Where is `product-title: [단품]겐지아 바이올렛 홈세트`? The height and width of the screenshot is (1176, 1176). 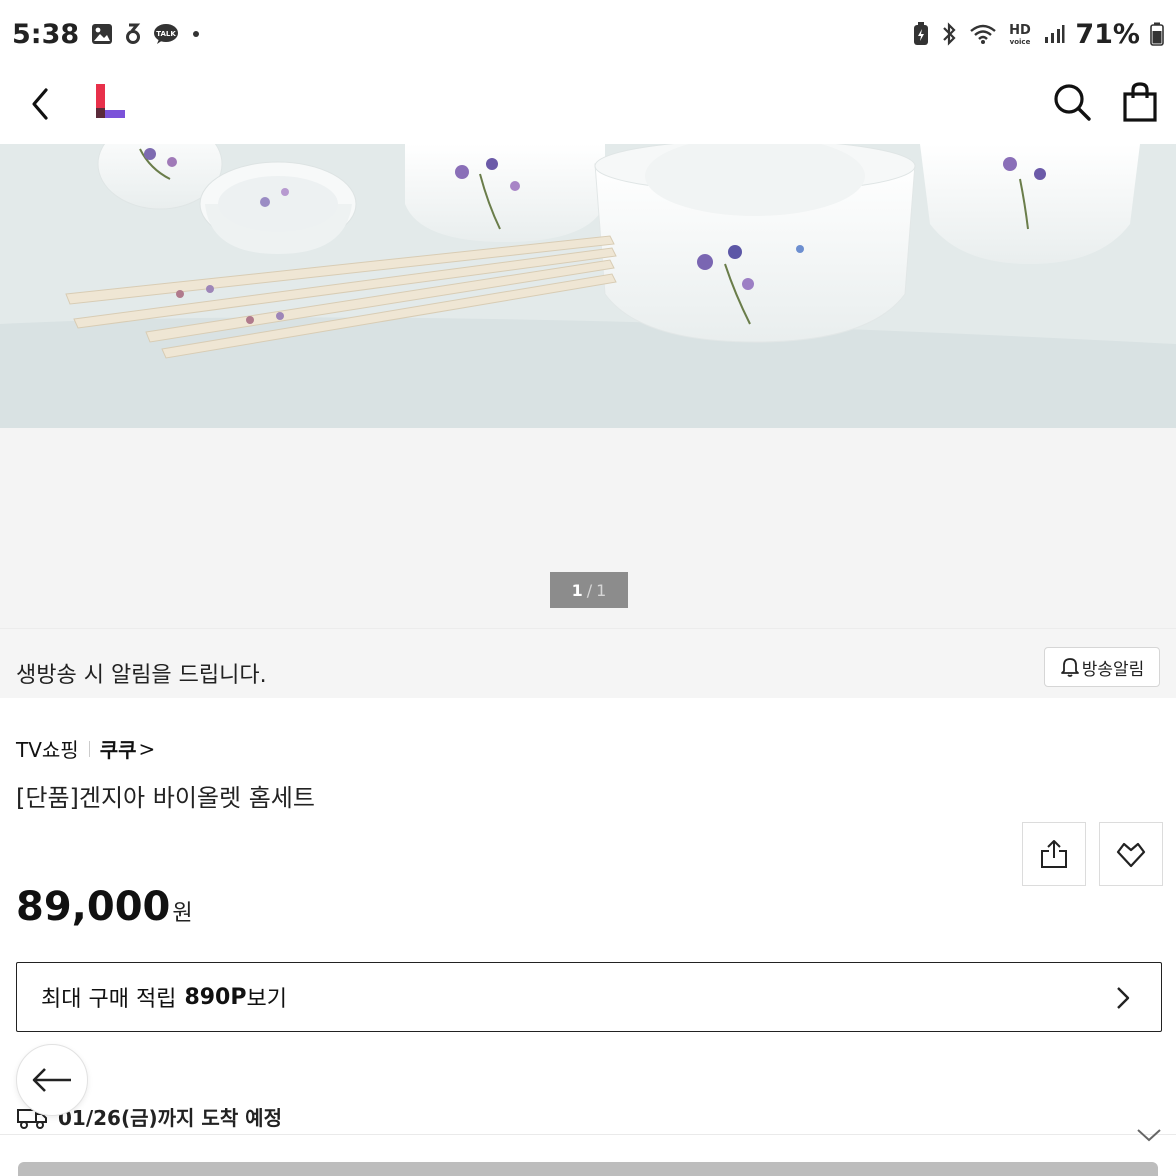
product-title: [단품]겐지아 바이올렛 홈세트 is located at coordinates (165, 798).